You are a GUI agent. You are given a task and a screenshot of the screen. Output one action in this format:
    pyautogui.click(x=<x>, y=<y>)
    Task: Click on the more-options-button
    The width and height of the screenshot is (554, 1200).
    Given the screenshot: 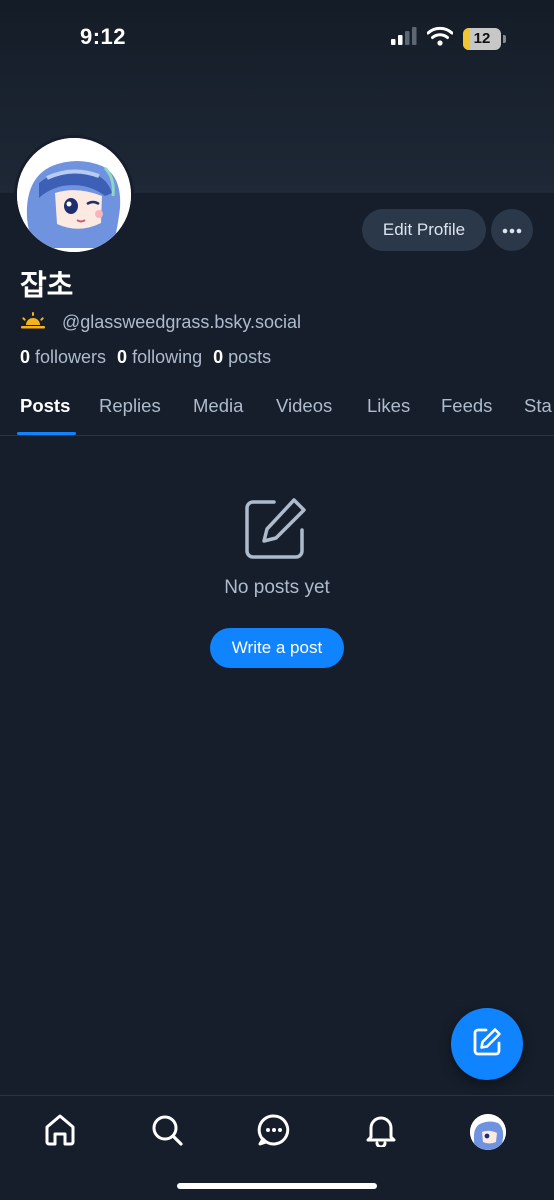 What is the action you would take?
    pyautogui.click(x=512, y=230)
    